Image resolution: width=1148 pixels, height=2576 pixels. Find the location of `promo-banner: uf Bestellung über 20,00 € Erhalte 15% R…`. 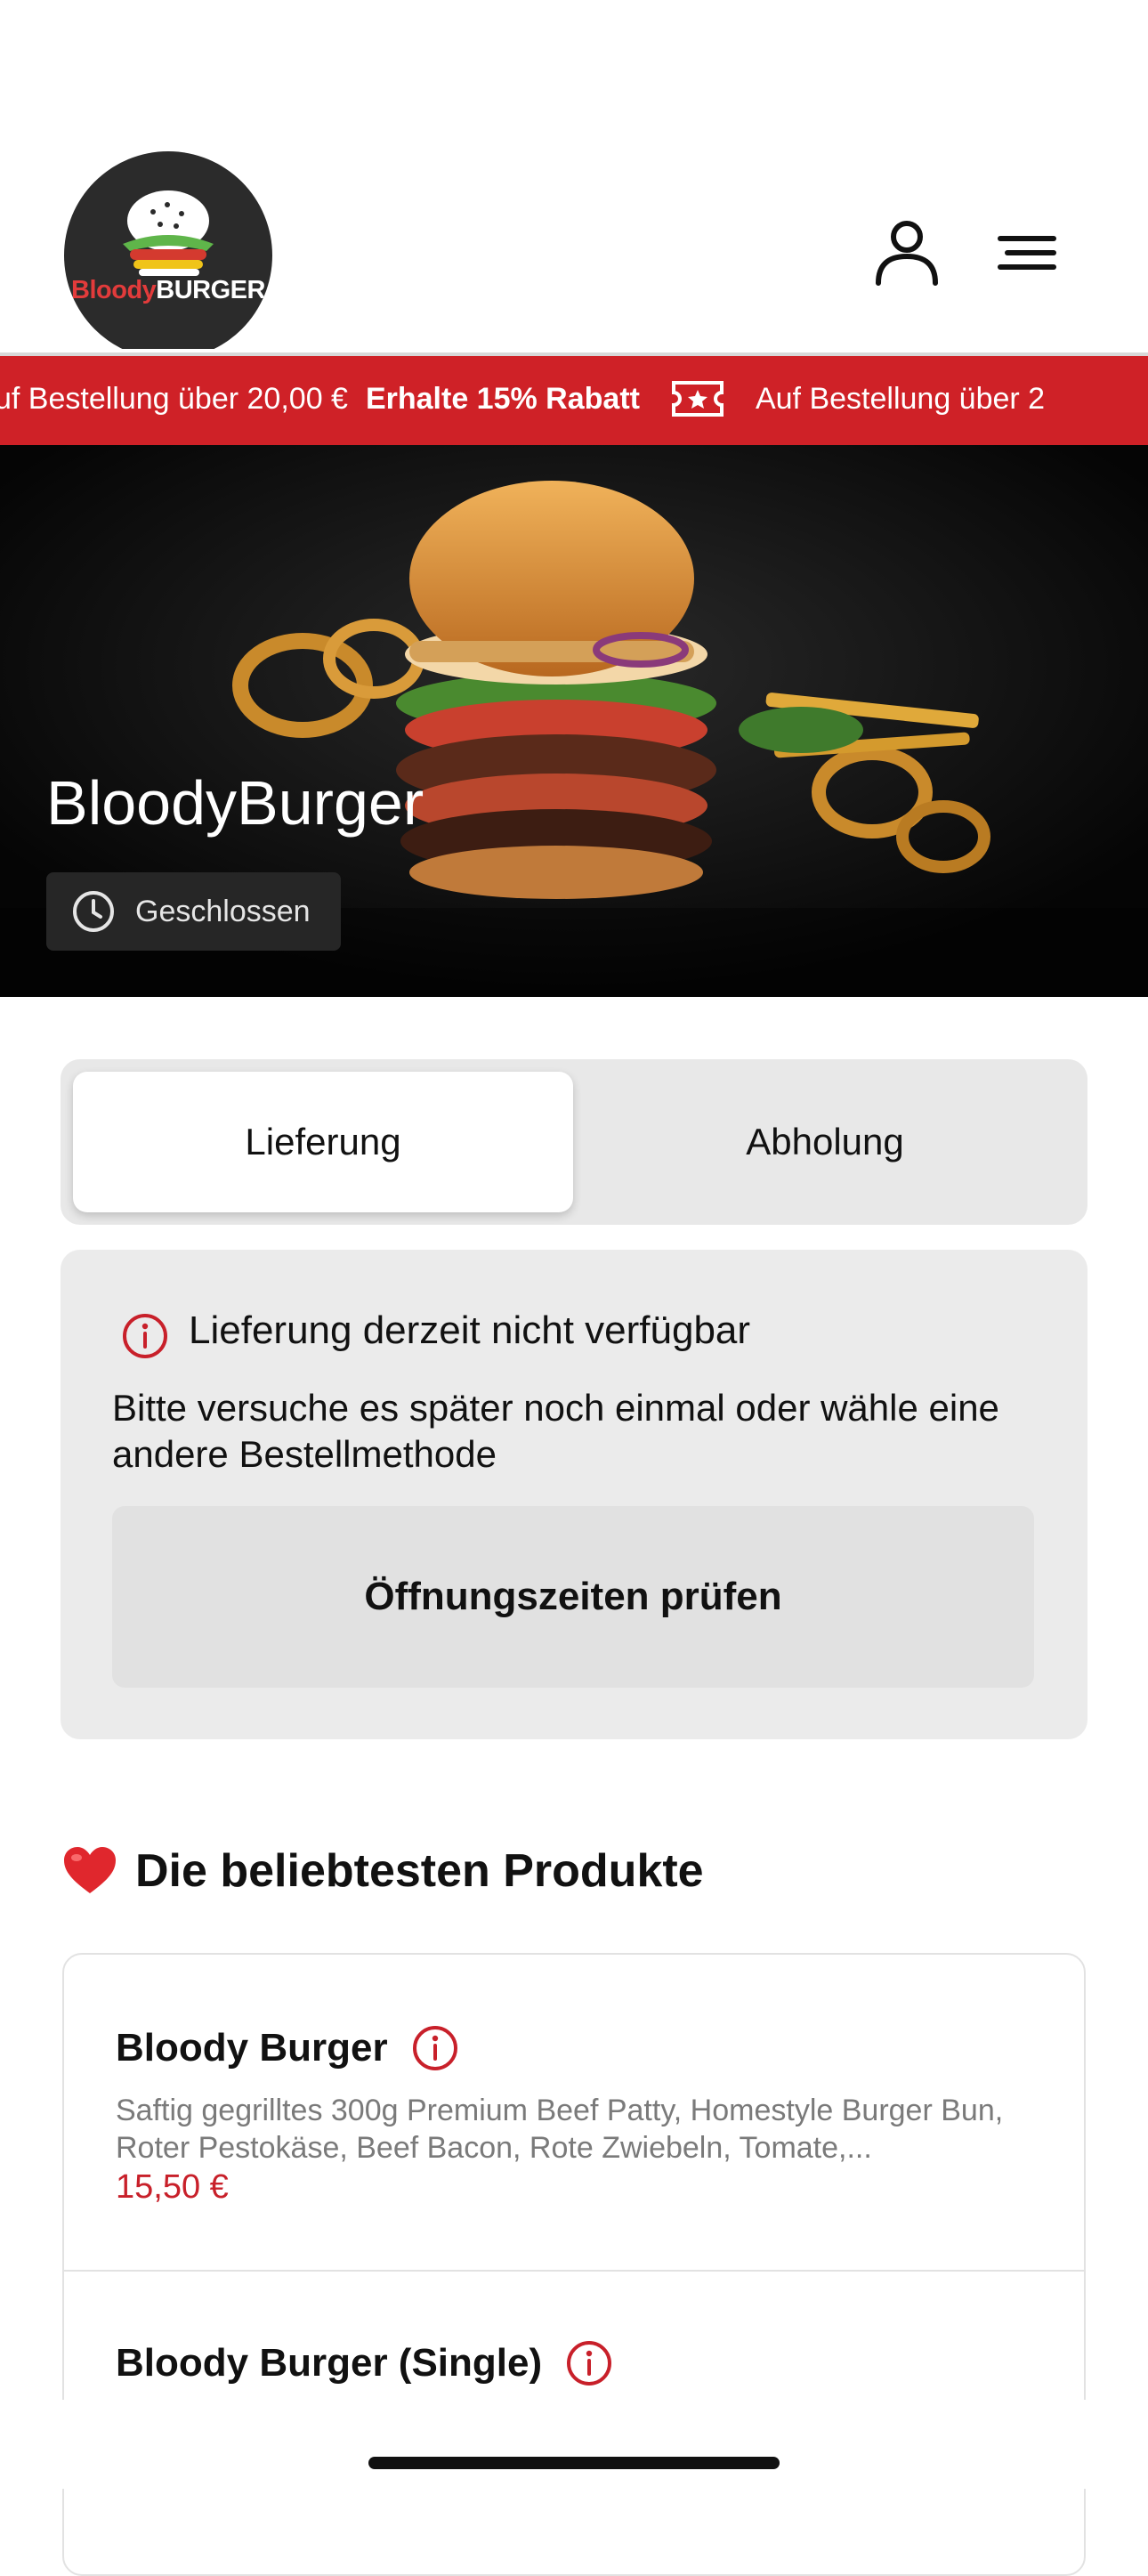

promo-banner: uf Bestellung über 20,00 € Erhalte 15% R… is located at coordinates (574, 399).